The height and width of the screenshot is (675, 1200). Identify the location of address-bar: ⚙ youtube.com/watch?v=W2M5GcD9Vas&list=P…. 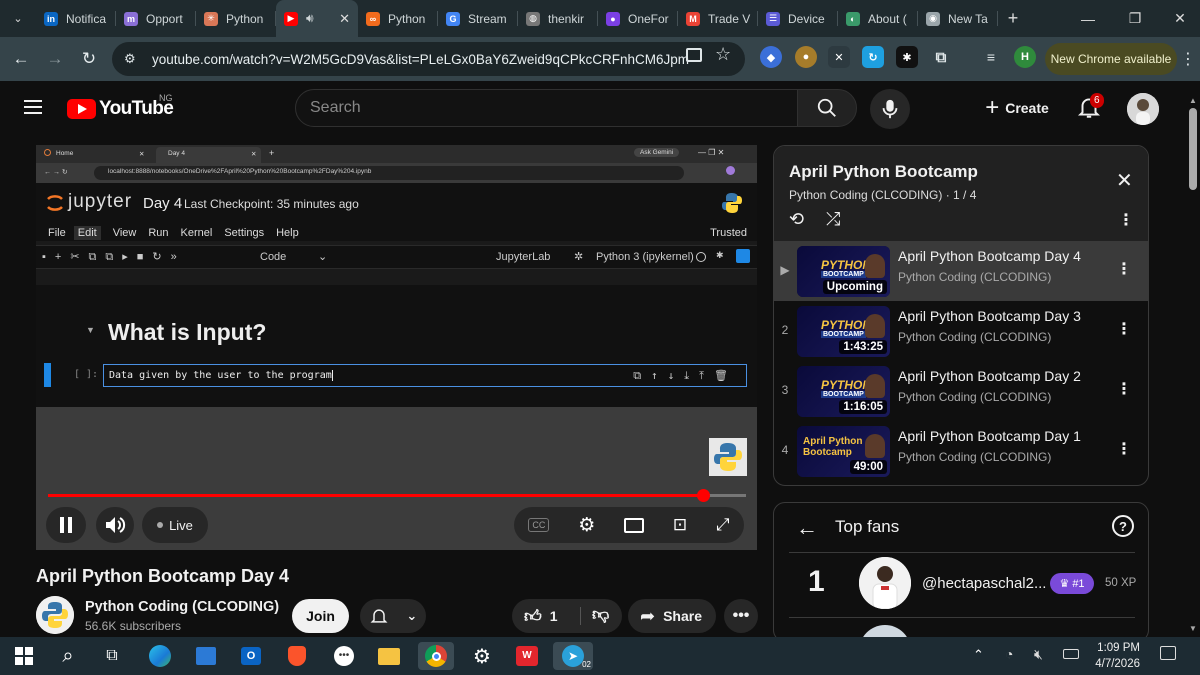
(428, 59).